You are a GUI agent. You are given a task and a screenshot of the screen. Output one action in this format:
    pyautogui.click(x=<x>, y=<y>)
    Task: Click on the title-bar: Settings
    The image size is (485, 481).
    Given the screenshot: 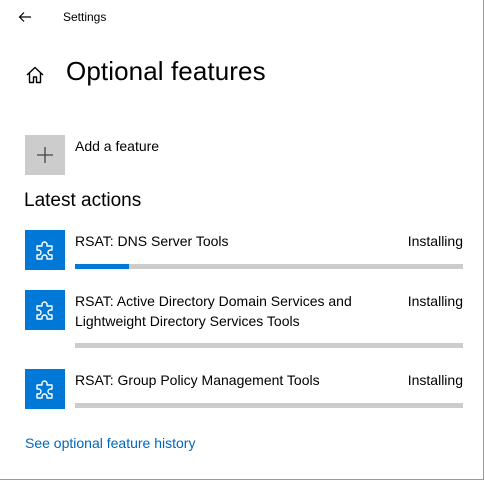 What is the action you would take?
    pyautogui.click(x=241, y=17)
    